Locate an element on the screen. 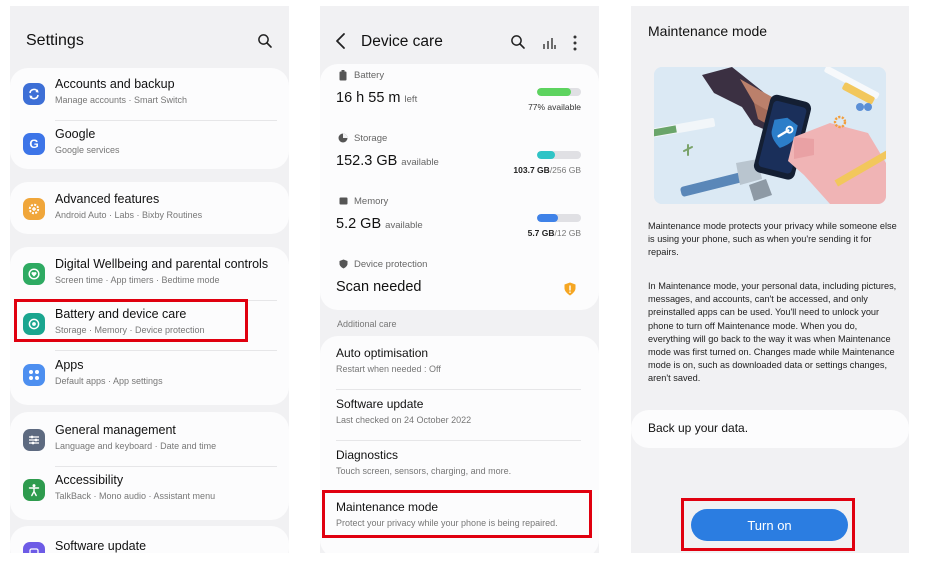  back-button is located at coordinates (342, 42).